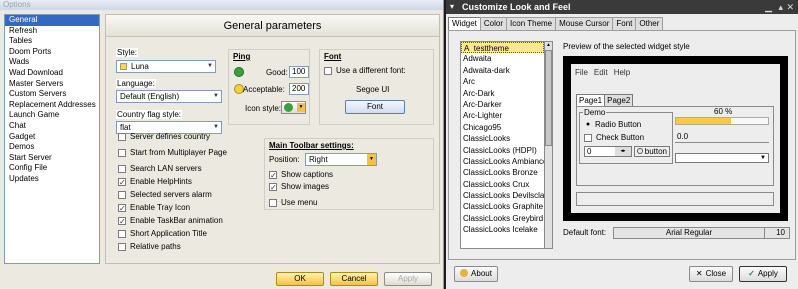 The image size is (798, 289). What do you see at coordinates (768, 7) in the screenshot?
I see `minimize-icon: ▁` at bounding box center [768, 7].